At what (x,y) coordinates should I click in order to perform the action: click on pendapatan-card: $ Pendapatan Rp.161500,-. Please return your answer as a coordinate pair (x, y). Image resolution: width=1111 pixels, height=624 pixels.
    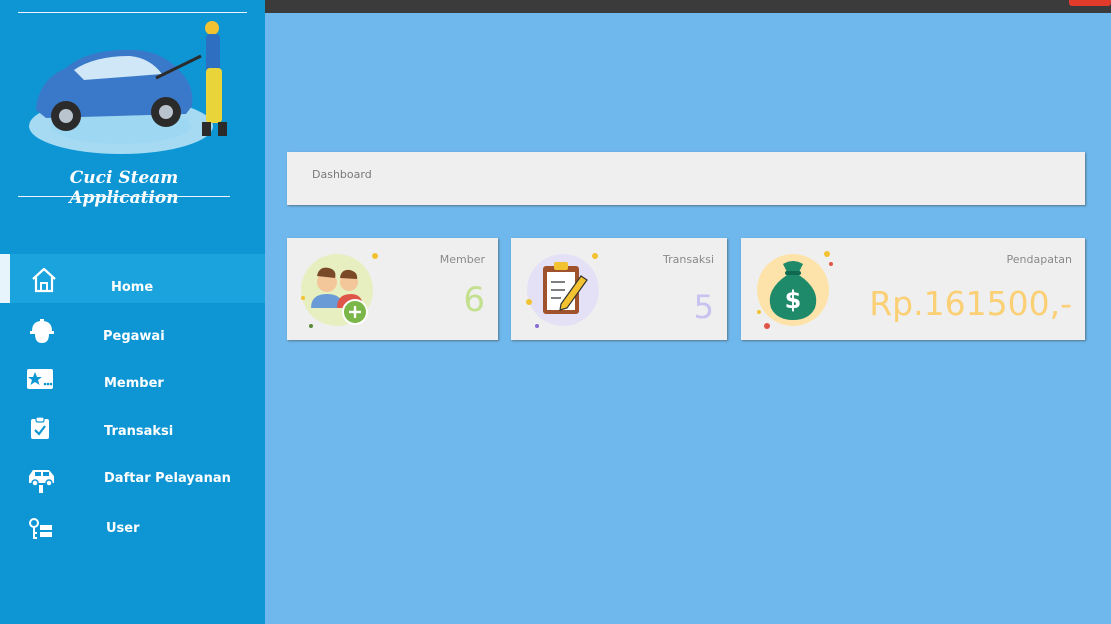
    Looking at the image, I should click on (913, 289).